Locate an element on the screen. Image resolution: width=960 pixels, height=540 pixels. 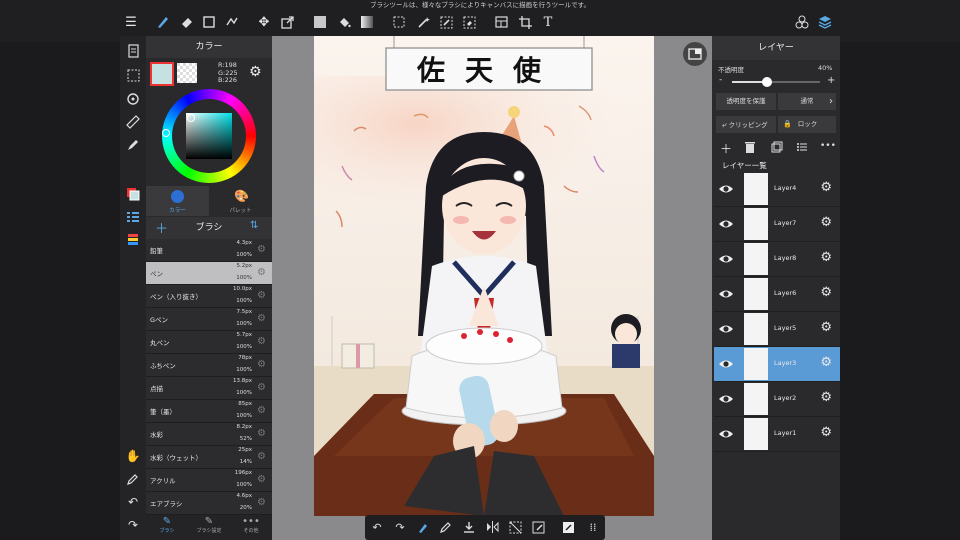
layer-row: Layer1 ⚙ is located at coordinates (777, 434).